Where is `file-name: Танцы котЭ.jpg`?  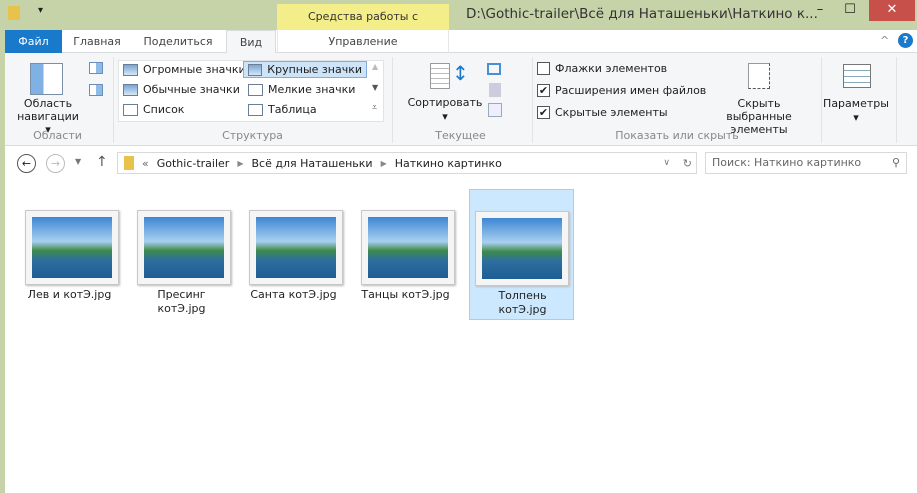
file-name: Танцы котЭ.jpg is located at coordinates (405, 294).